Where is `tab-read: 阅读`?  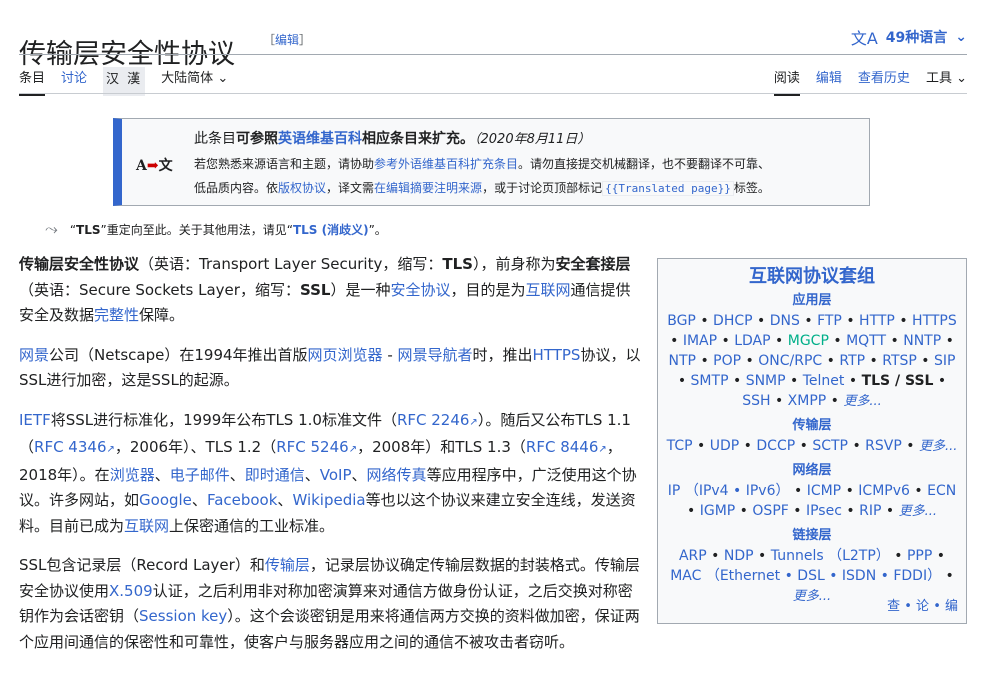
tab-read: 阅读 is located at coordinates (786, 81).